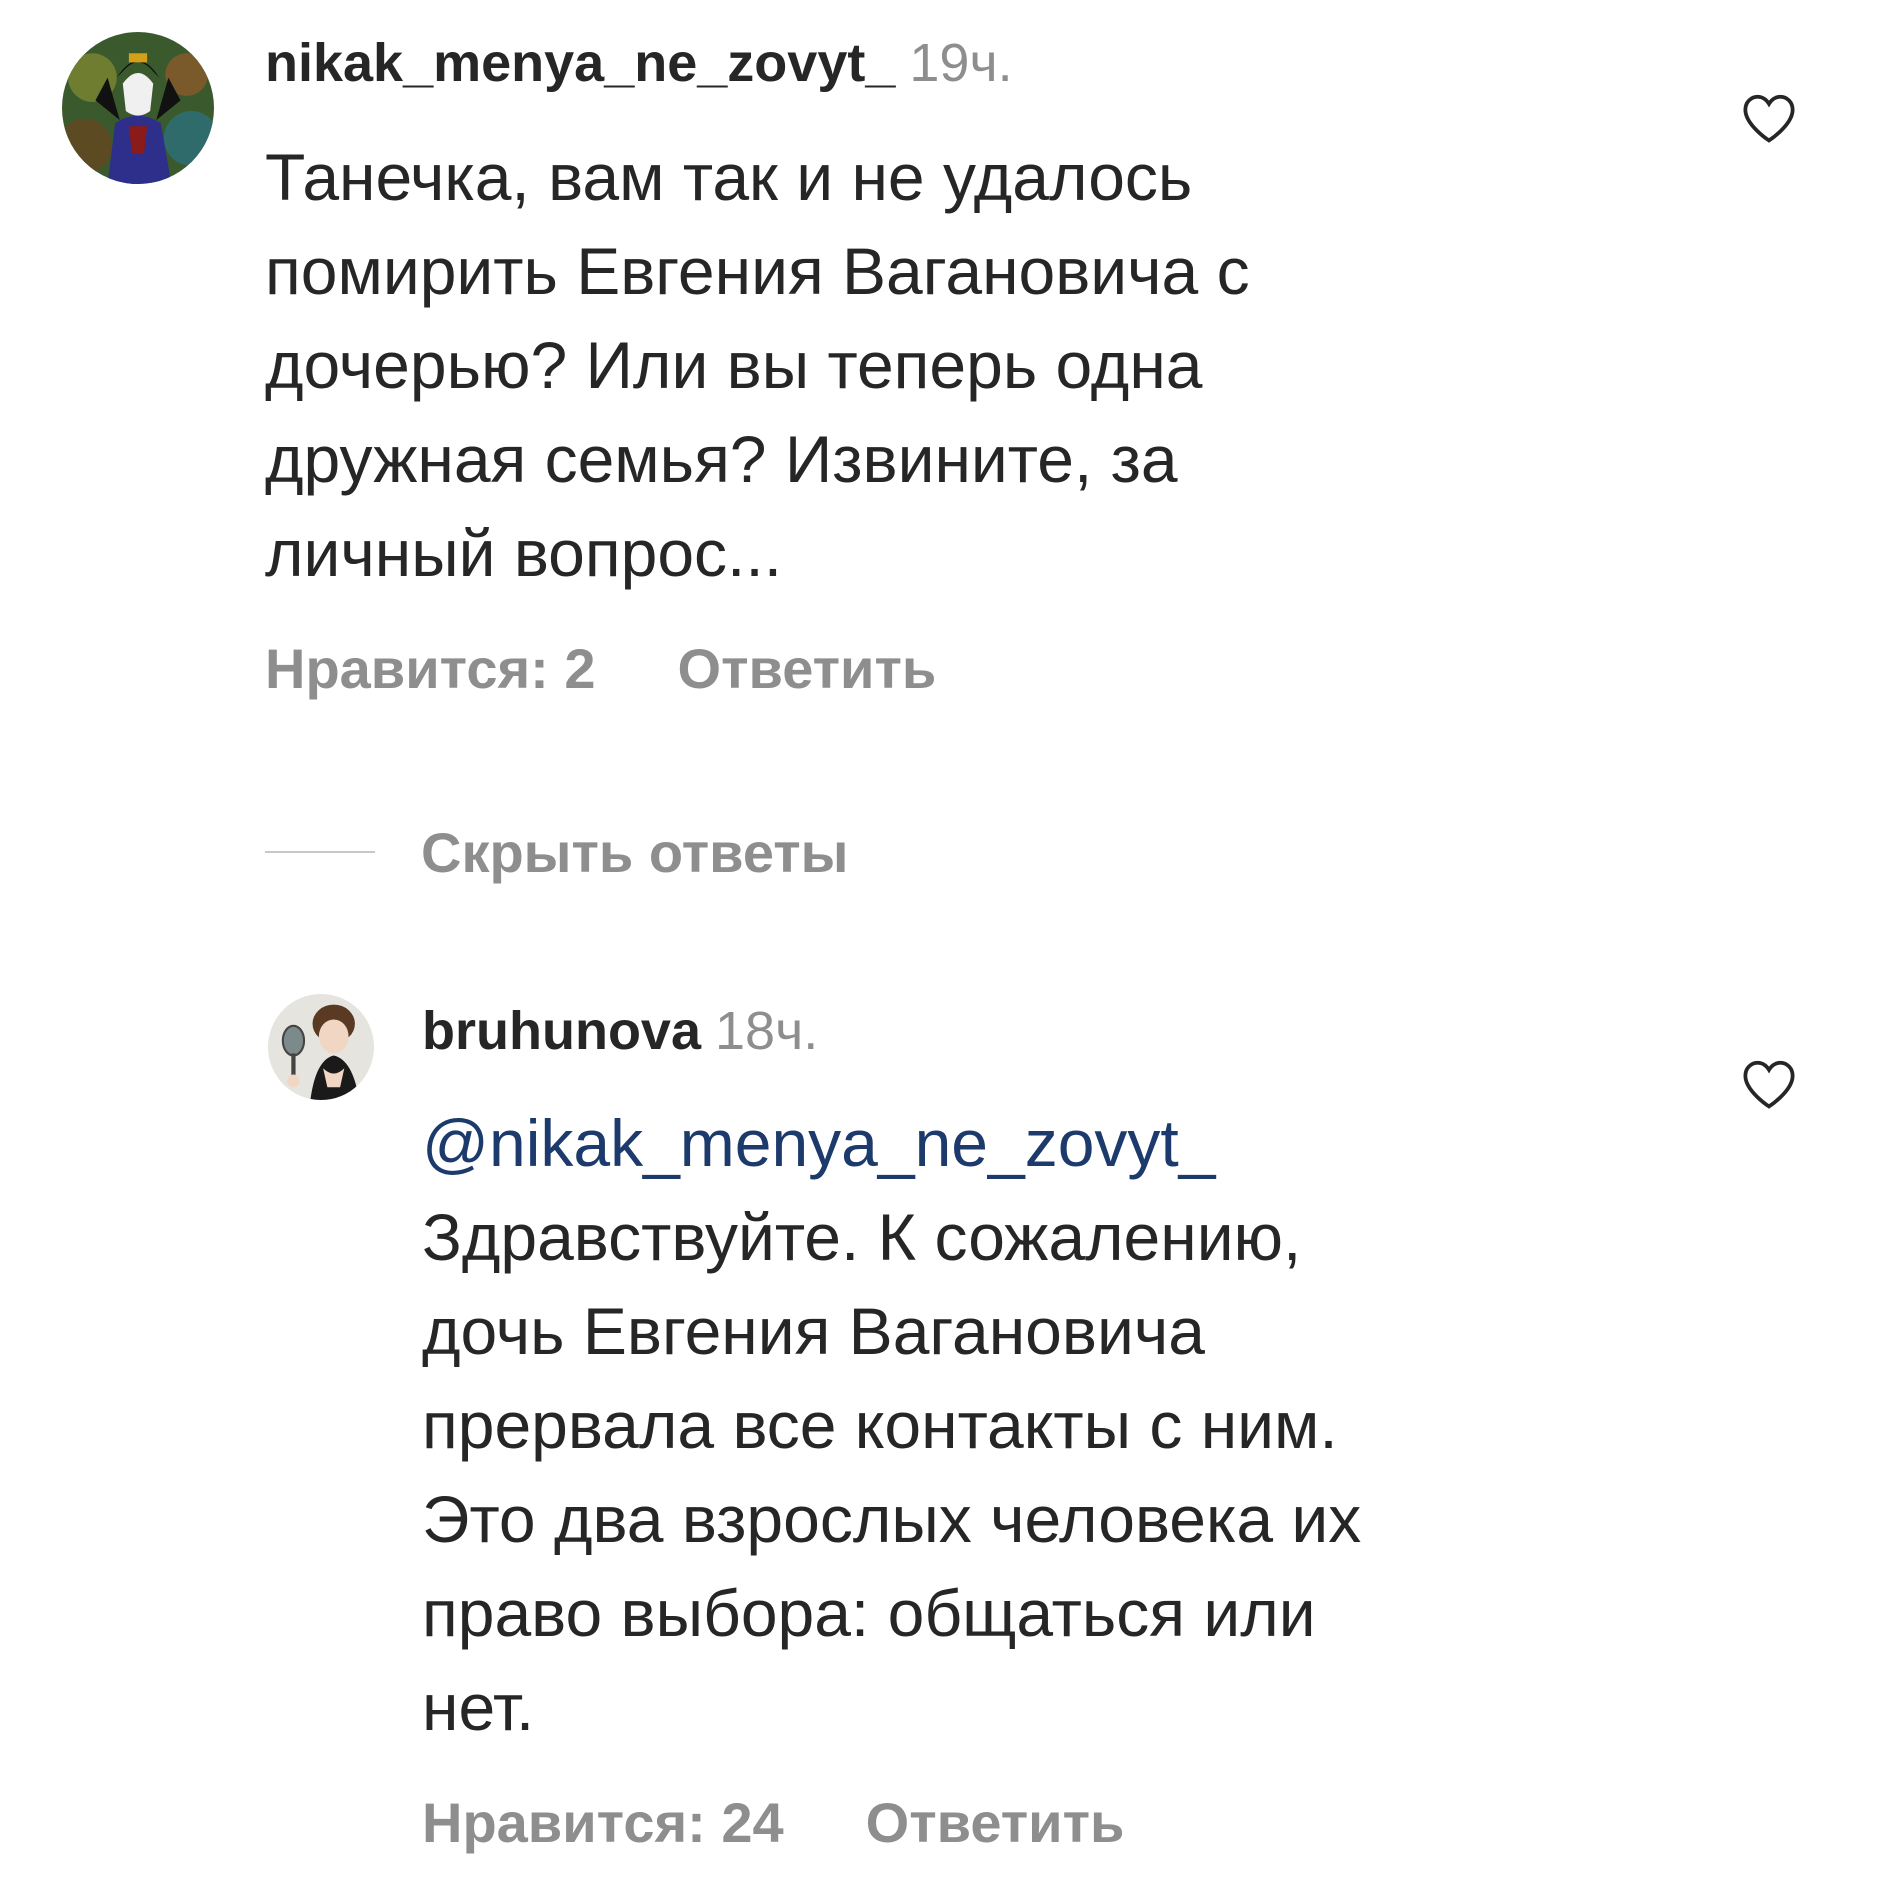 The image size is (1900, 1882). I want to click on reply-actions: Нравится: 24 Ответить, so click(773, 1822).